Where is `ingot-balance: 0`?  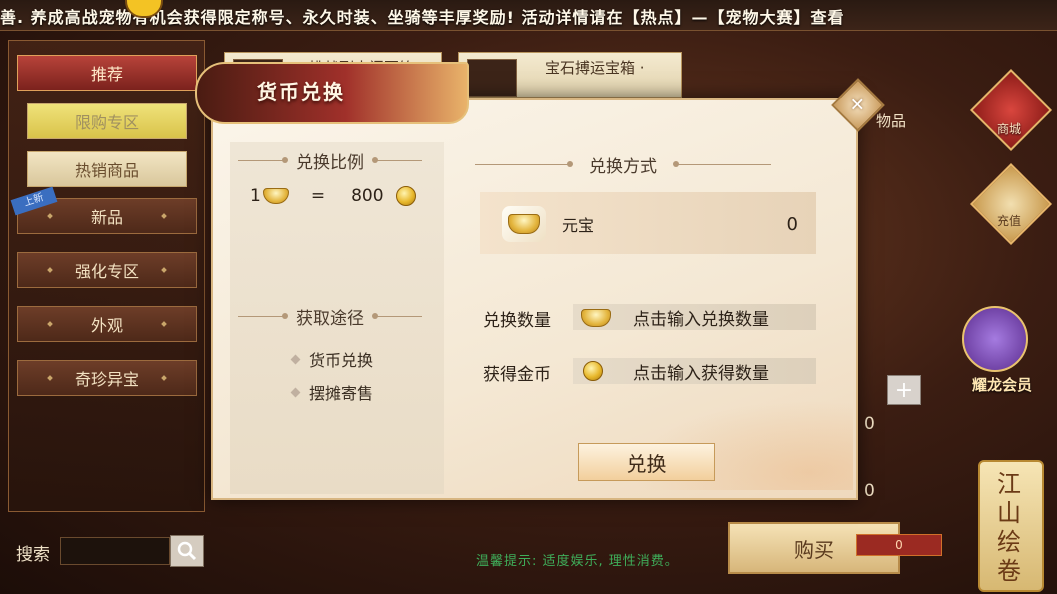
ingot-balance: 0 is located at coordinates (792, 224).